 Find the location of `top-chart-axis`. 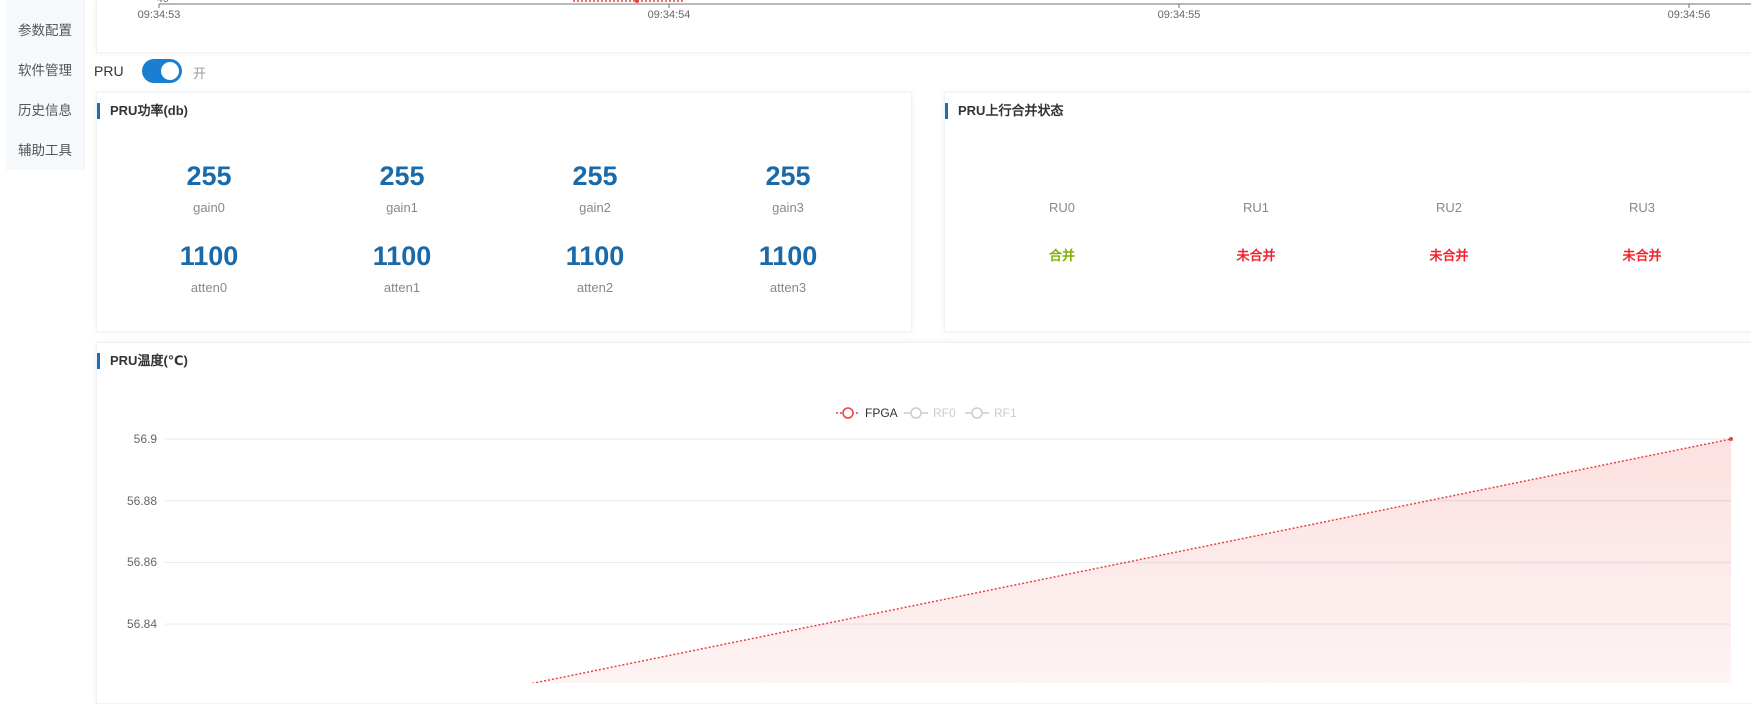

top-chart-axis is located at coordinates (954, 4).